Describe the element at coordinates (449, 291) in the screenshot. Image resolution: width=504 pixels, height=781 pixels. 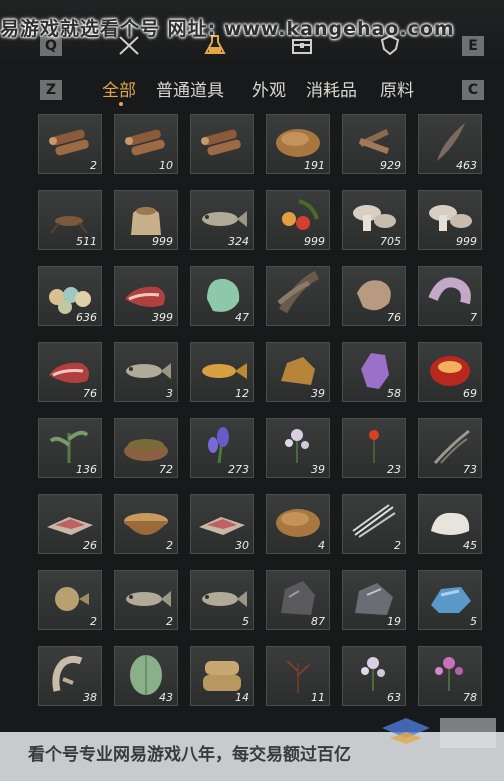
I see `pelt-icon` at that location.